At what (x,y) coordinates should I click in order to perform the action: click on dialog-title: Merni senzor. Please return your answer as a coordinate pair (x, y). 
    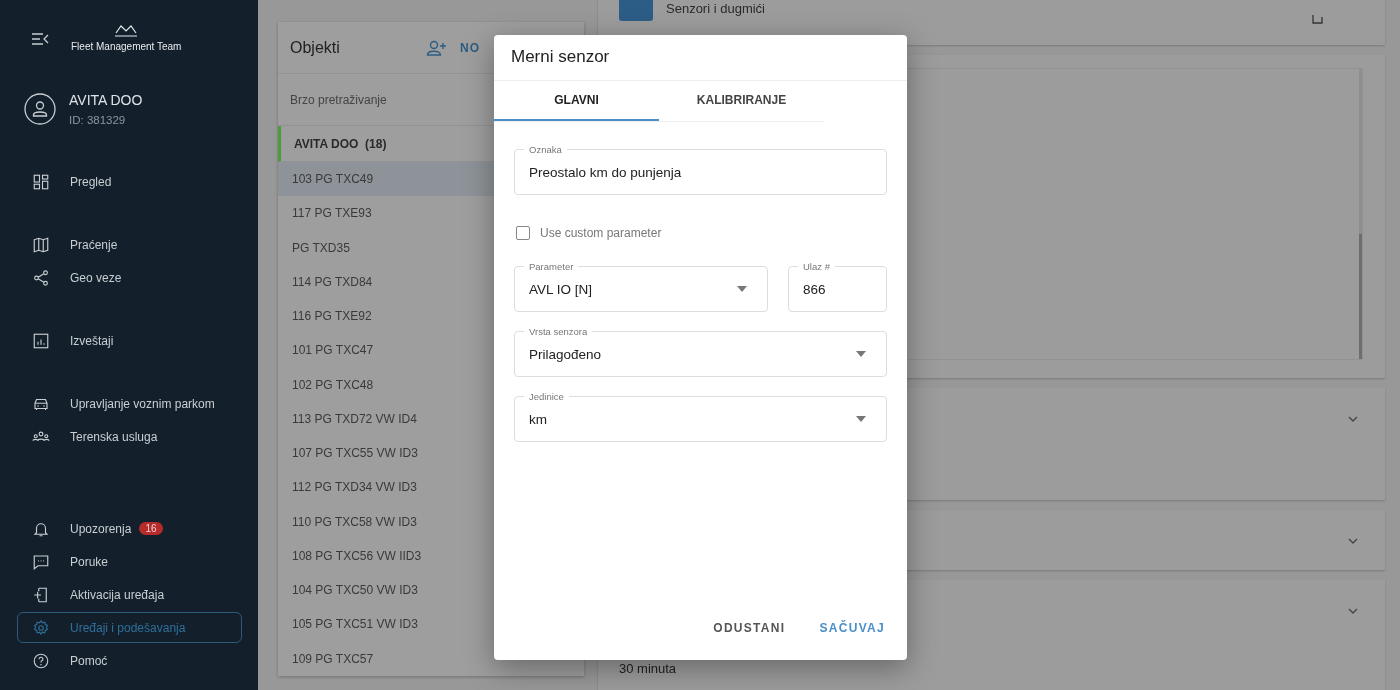
    Looking at the image, I should click on (700, 58).